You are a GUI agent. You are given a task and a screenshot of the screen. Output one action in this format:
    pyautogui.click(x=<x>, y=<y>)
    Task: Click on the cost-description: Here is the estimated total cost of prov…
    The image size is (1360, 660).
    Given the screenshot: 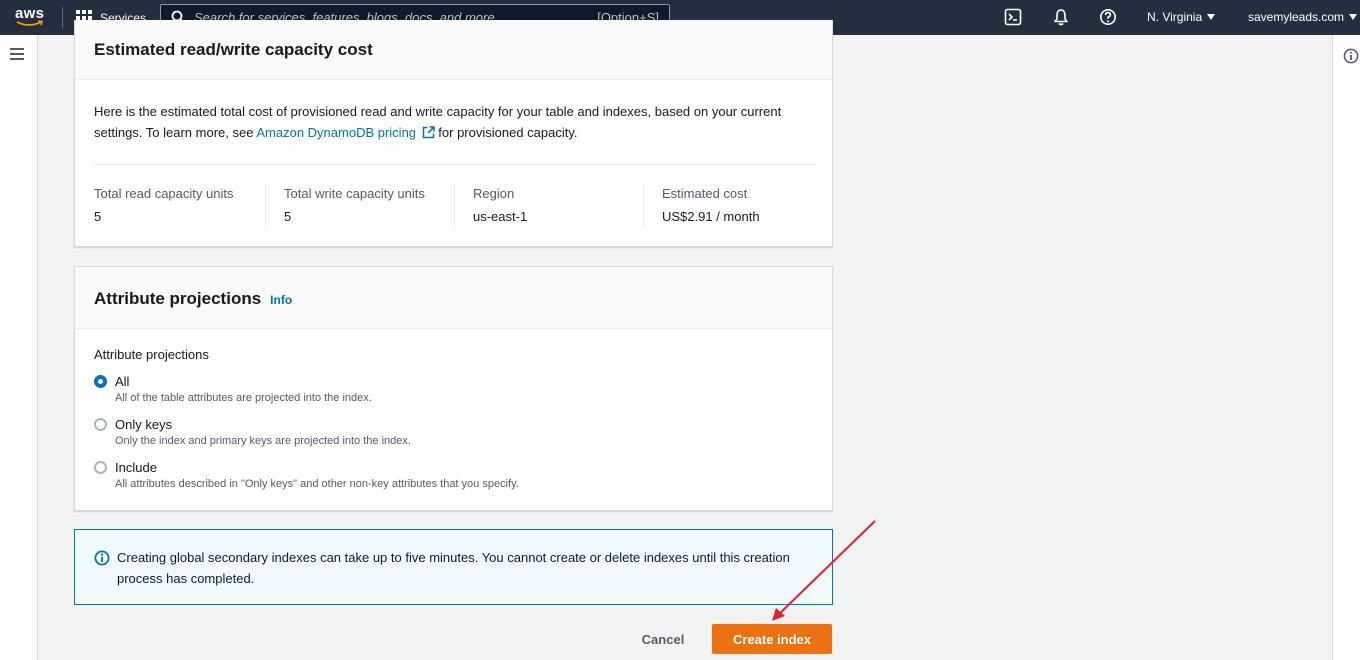 What is the action you would take?
    pyautogui.click(x=456, y=122)
    